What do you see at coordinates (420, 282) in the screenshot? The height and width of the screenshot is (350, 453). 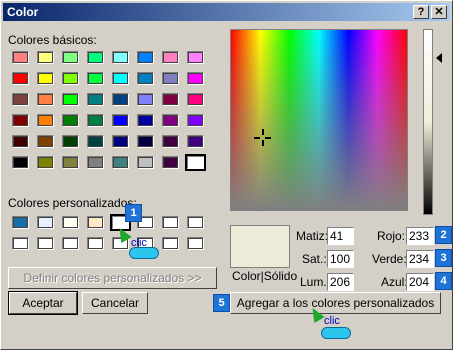 I see `blue-input` at bounding box center [420, 282].